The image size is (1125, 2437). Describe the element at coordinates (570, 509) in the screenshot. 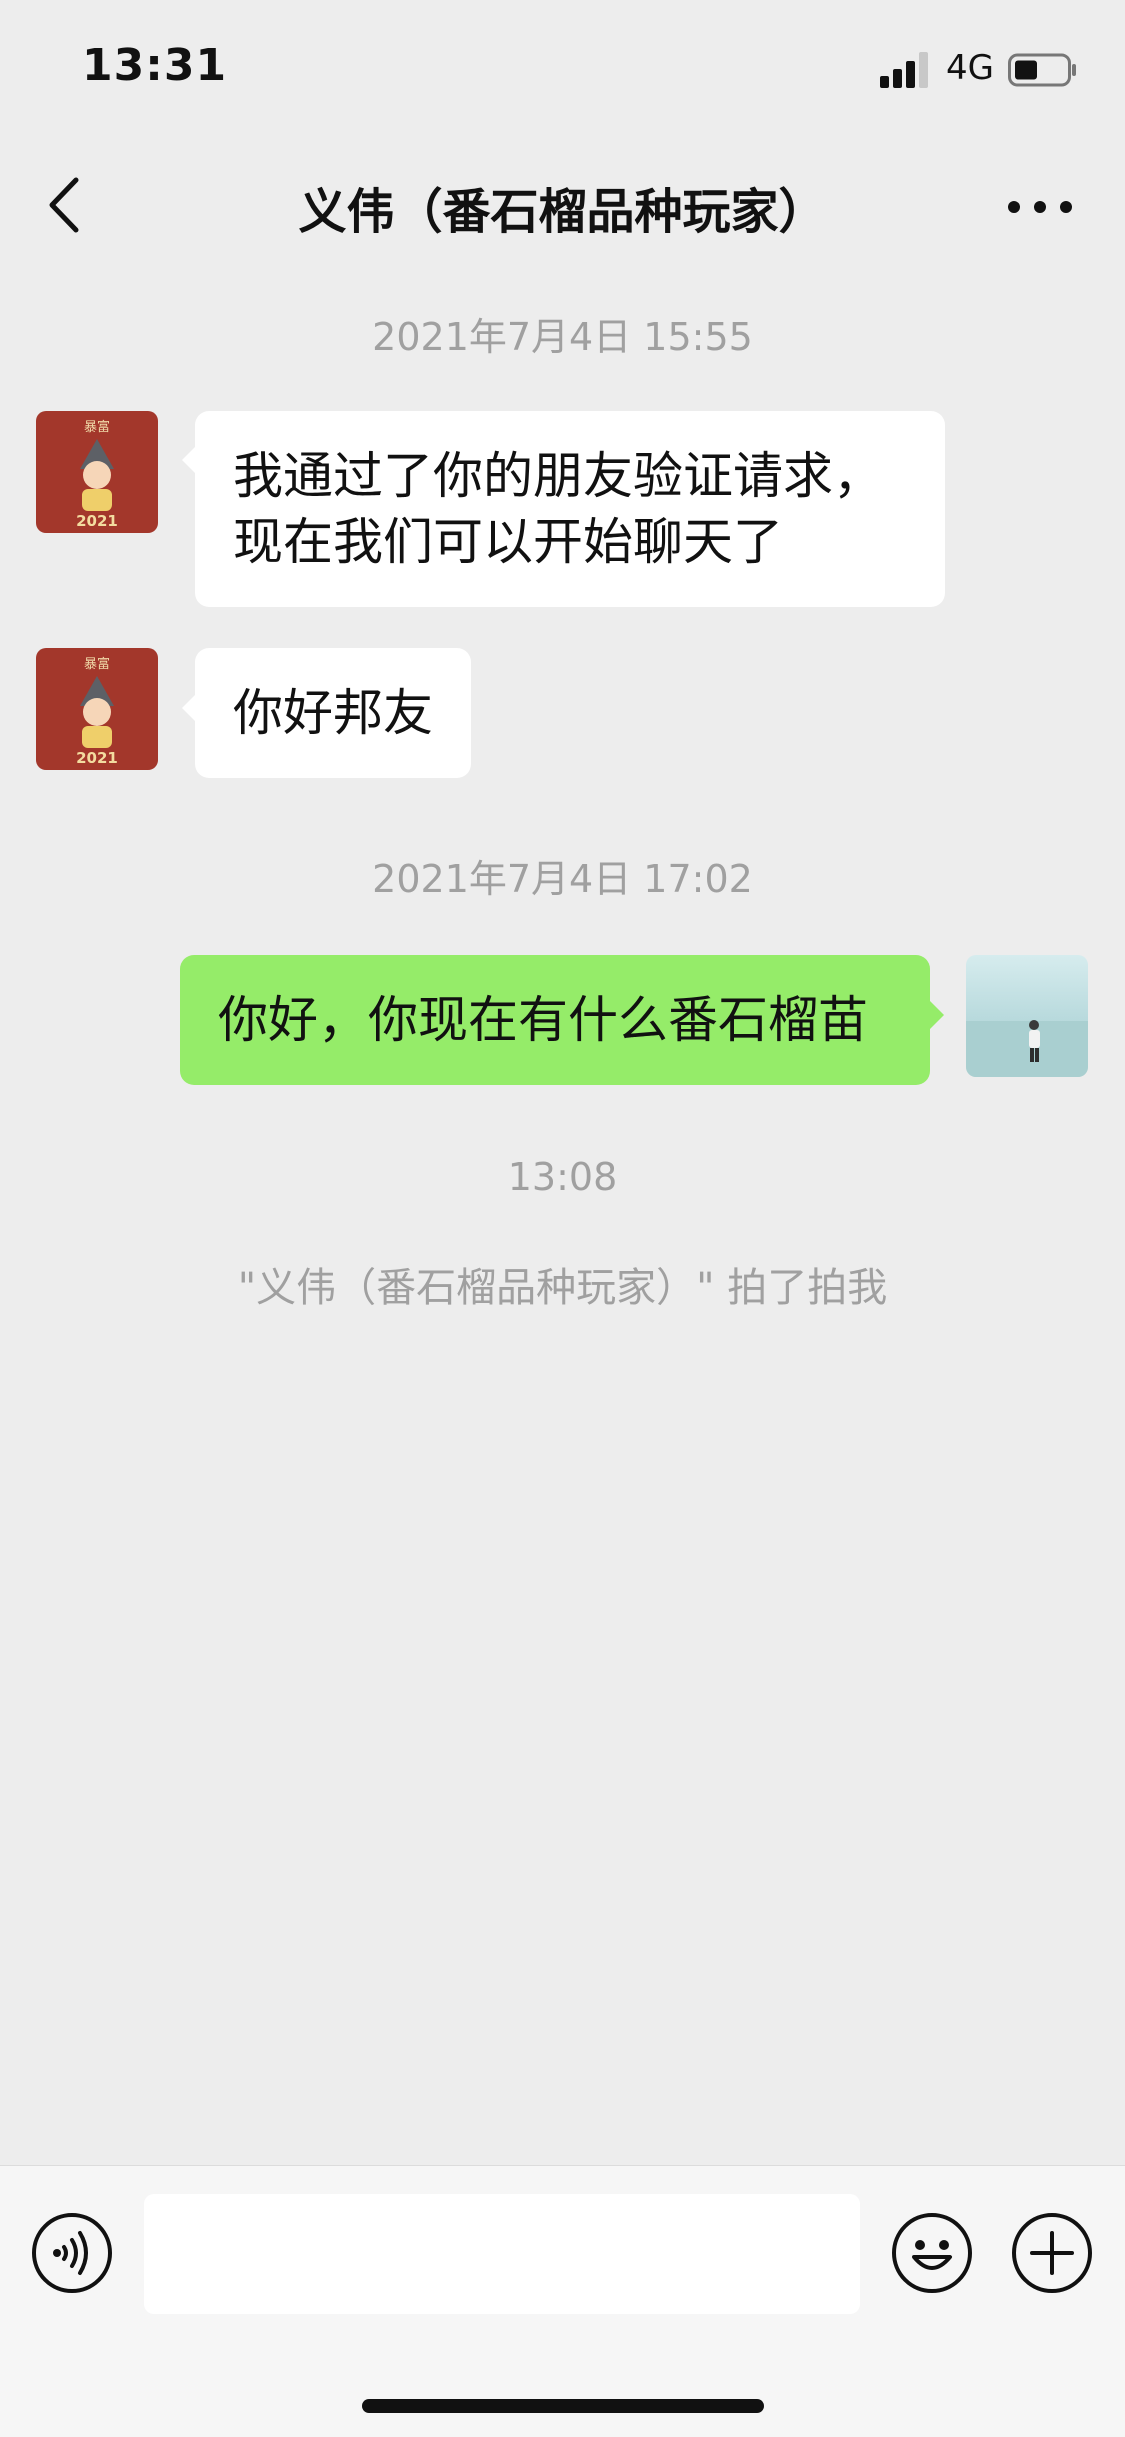

I see `incoming-message-bubble: 我通过了你的朋友验证请求，现在我们可以开始聊天了` at that location.